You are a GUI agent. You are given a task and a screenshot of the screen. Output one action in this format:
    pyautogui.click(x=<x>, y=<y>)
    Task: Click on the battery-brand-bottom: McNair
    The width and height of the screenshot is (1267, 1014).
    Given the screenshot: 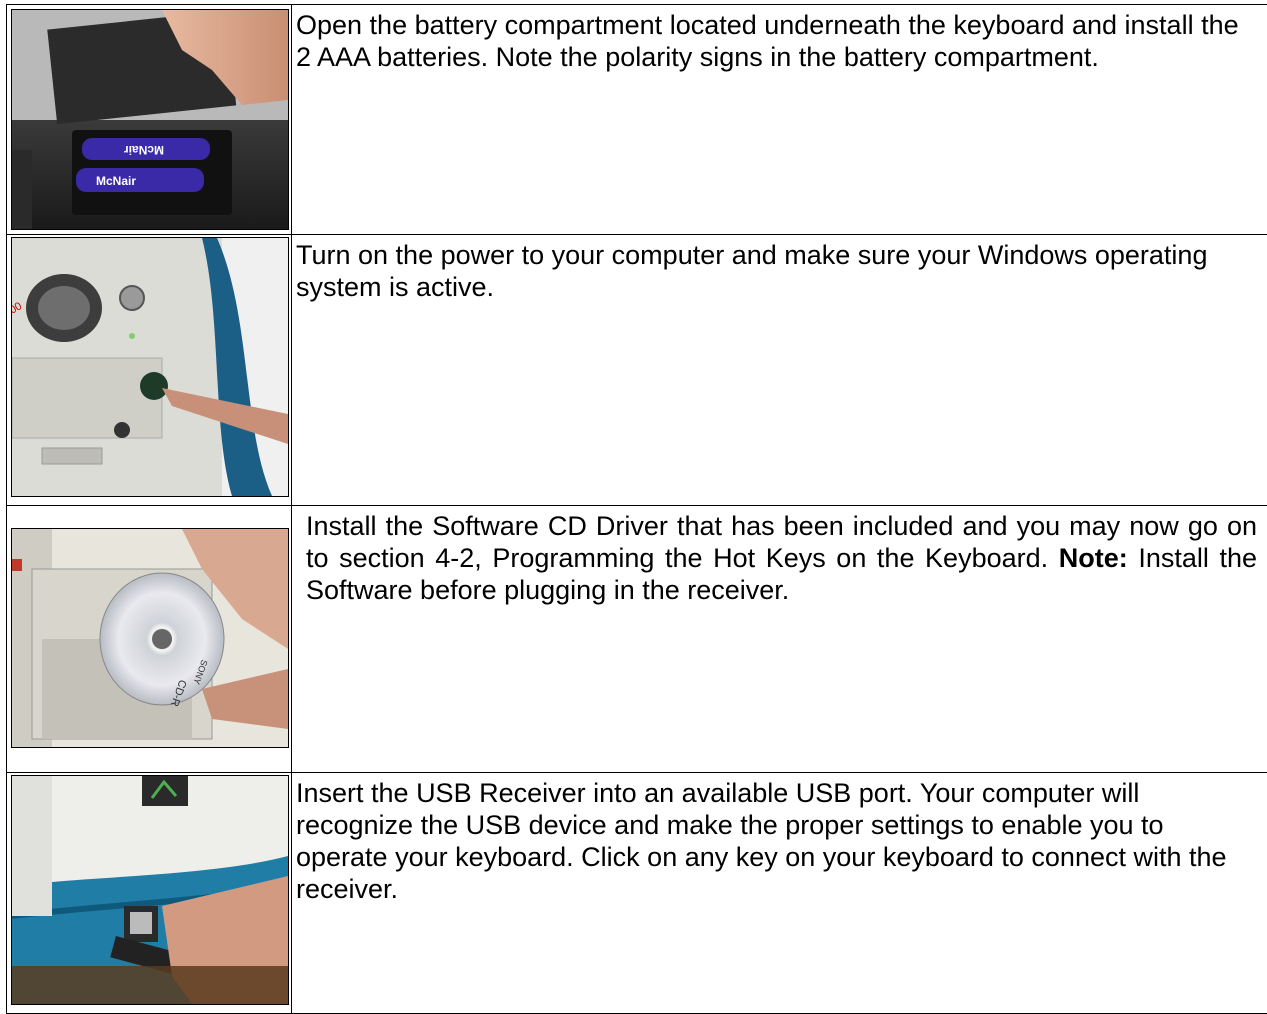 What is the action you would take?
    pyautogui.click(x=116, y=181)
    